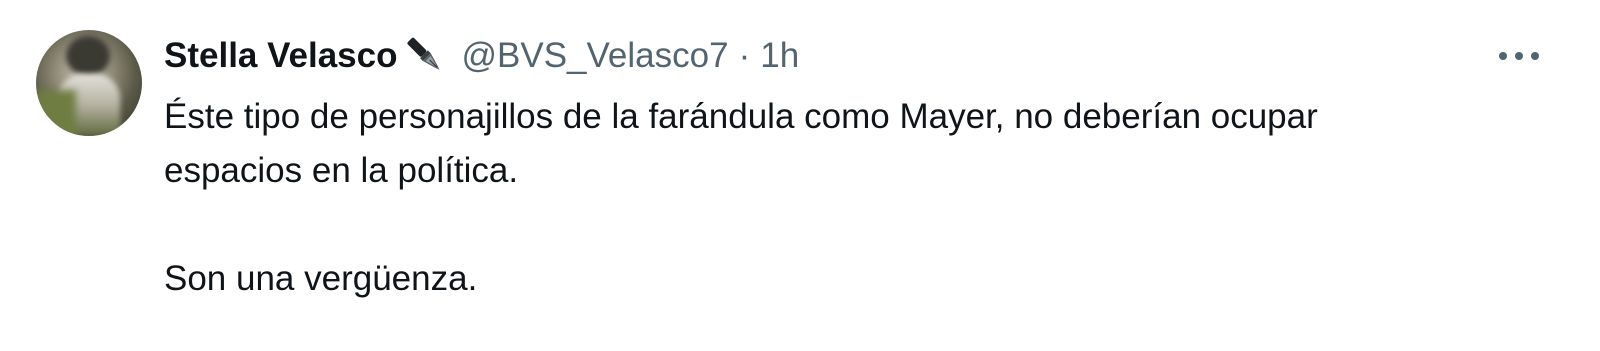 Image resolution: width=1600 pixels, height=351 pixels. I want to click on display-name: Stella Velasco, so click(280, 56).